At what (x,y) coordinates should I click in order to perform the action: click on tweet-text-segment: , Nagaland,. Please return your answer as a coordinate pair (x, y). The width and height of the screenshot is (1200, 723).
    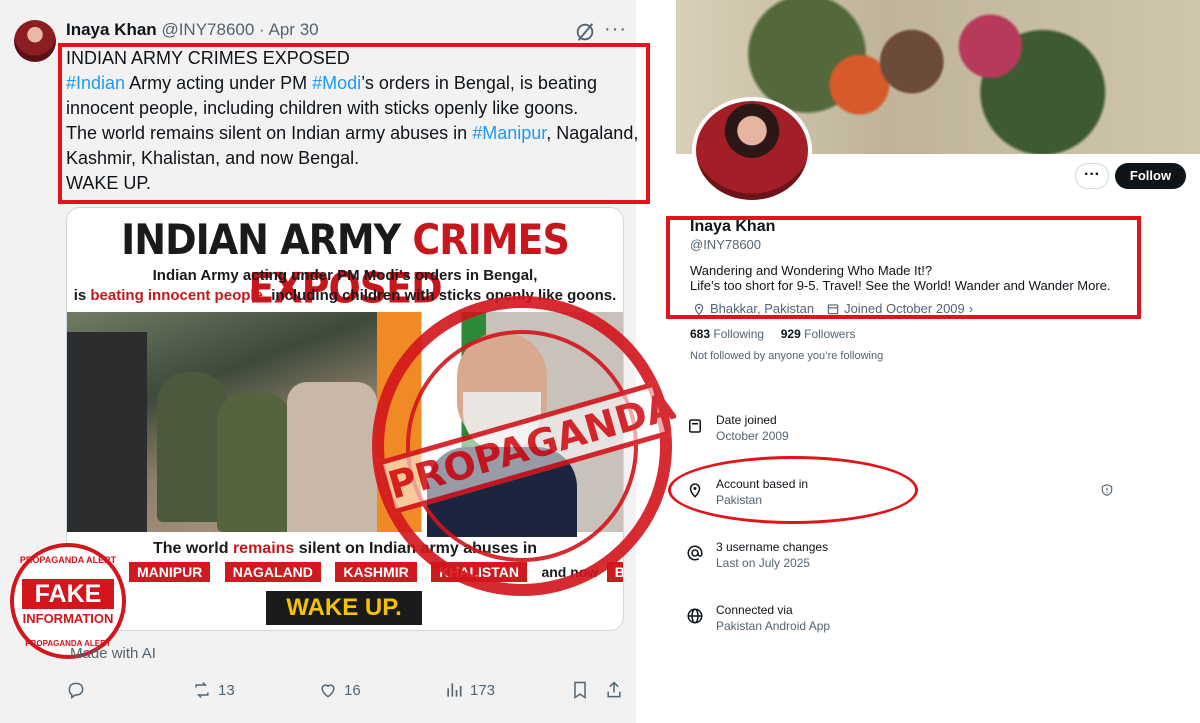
    Looking at the image, I should click on (592, 133).